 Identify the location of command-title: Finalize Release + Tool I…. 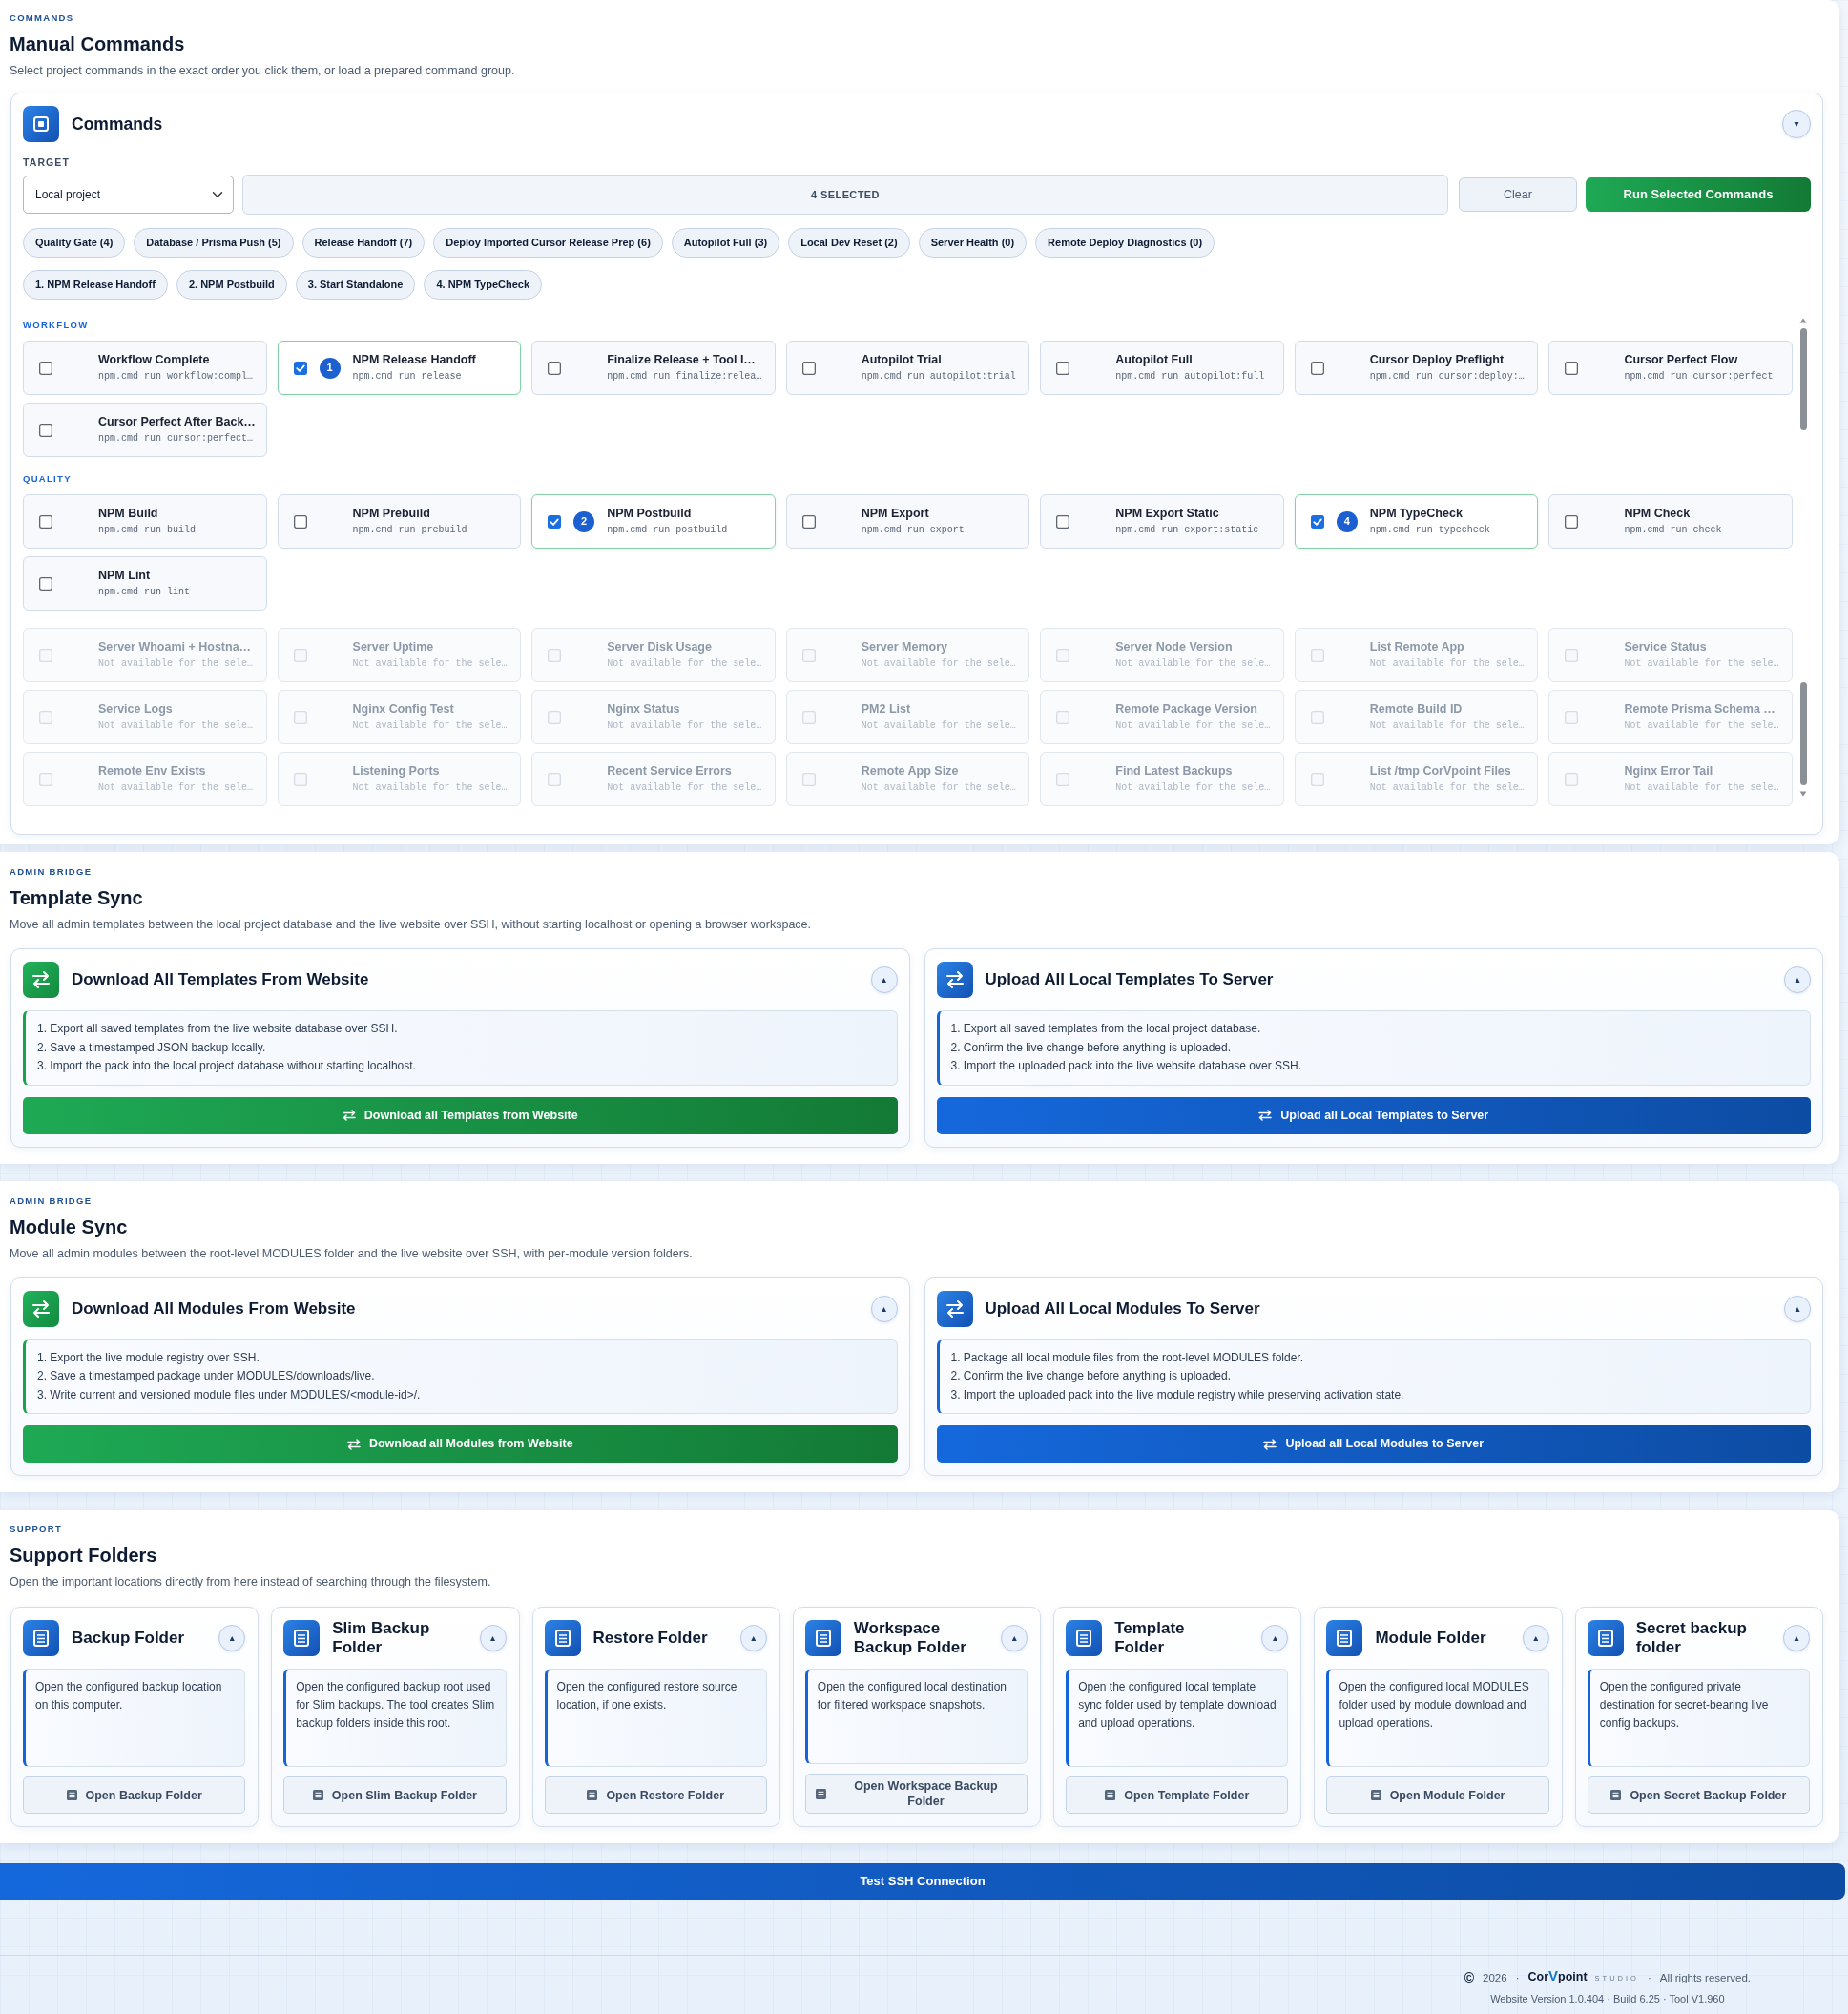
(681, 360).